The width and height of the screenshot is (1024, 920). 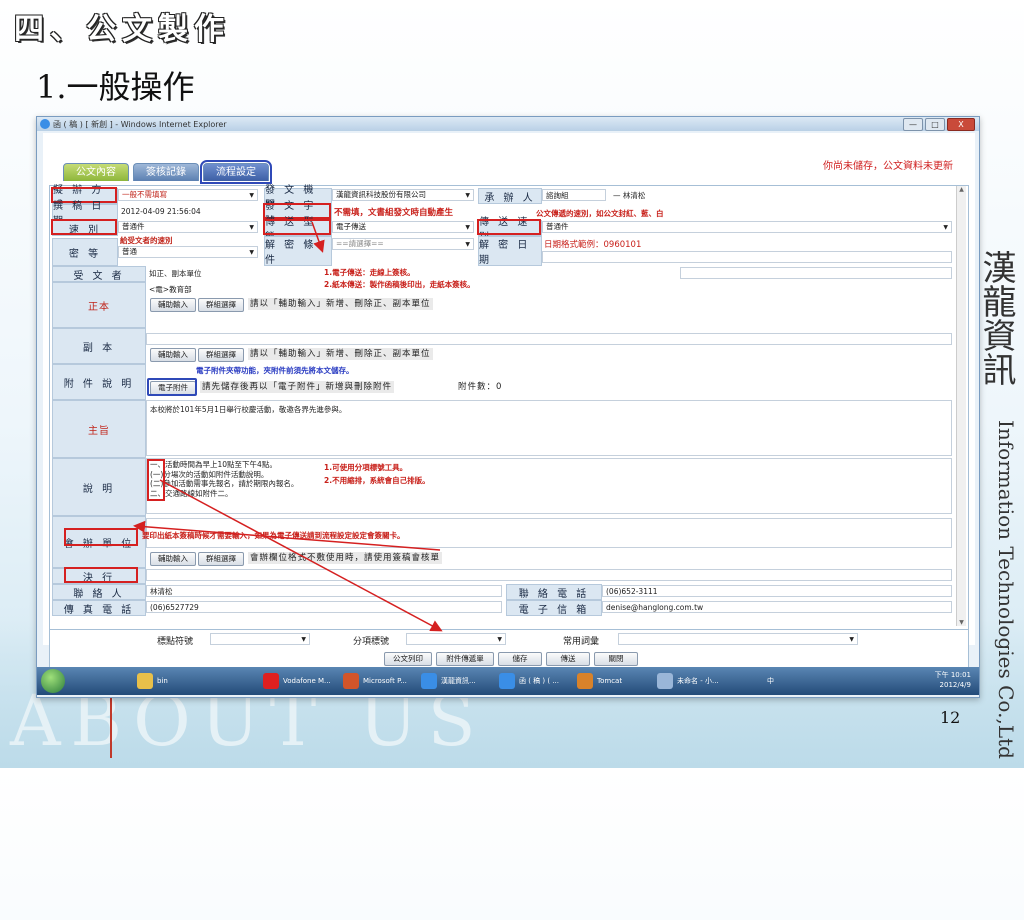 What do you see at coordinates (301, 555) in the screenshot?
I see `arrow-description` at bounding box center [301, 555].